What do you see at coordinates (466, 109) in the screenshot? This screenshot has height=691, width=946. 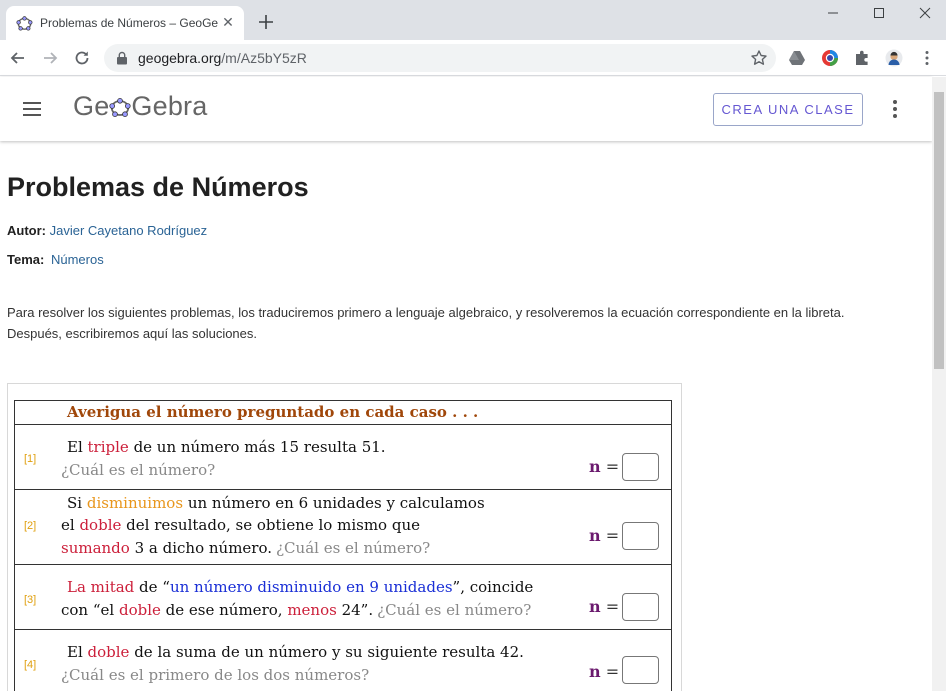 I see `geogebra-header: Ge Gebra CREA UNA CLASE` at bounding box center [466, 109].